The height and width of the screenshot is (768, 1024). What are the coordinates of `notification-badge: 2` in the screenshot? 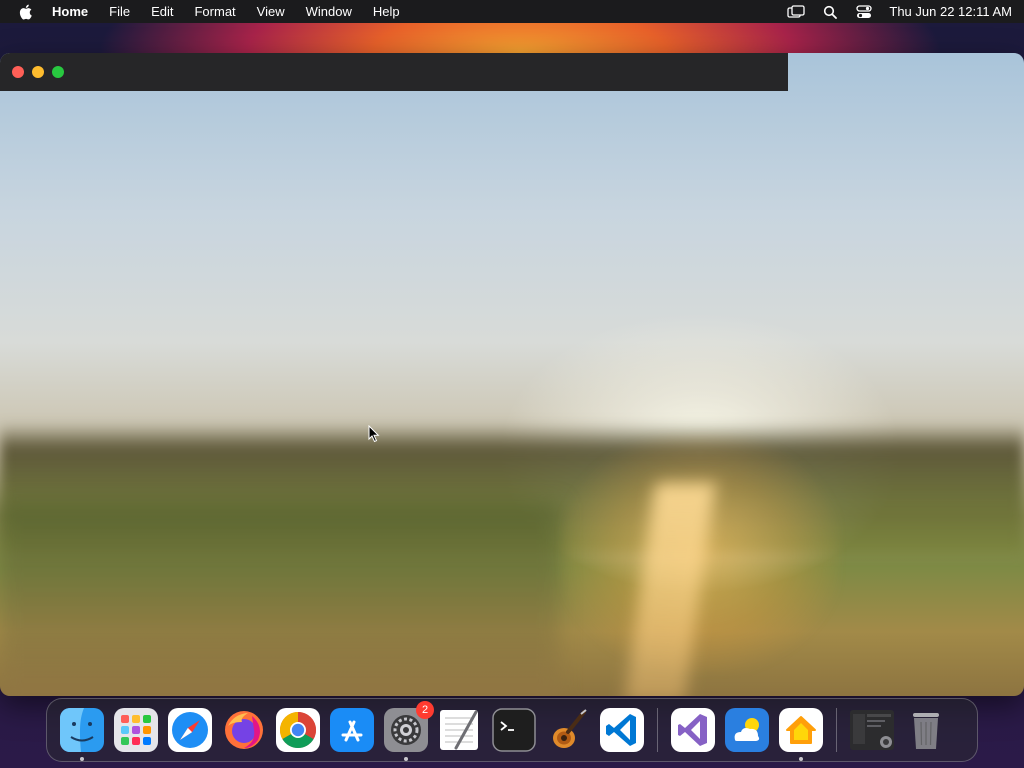 It's located at (425, 710).